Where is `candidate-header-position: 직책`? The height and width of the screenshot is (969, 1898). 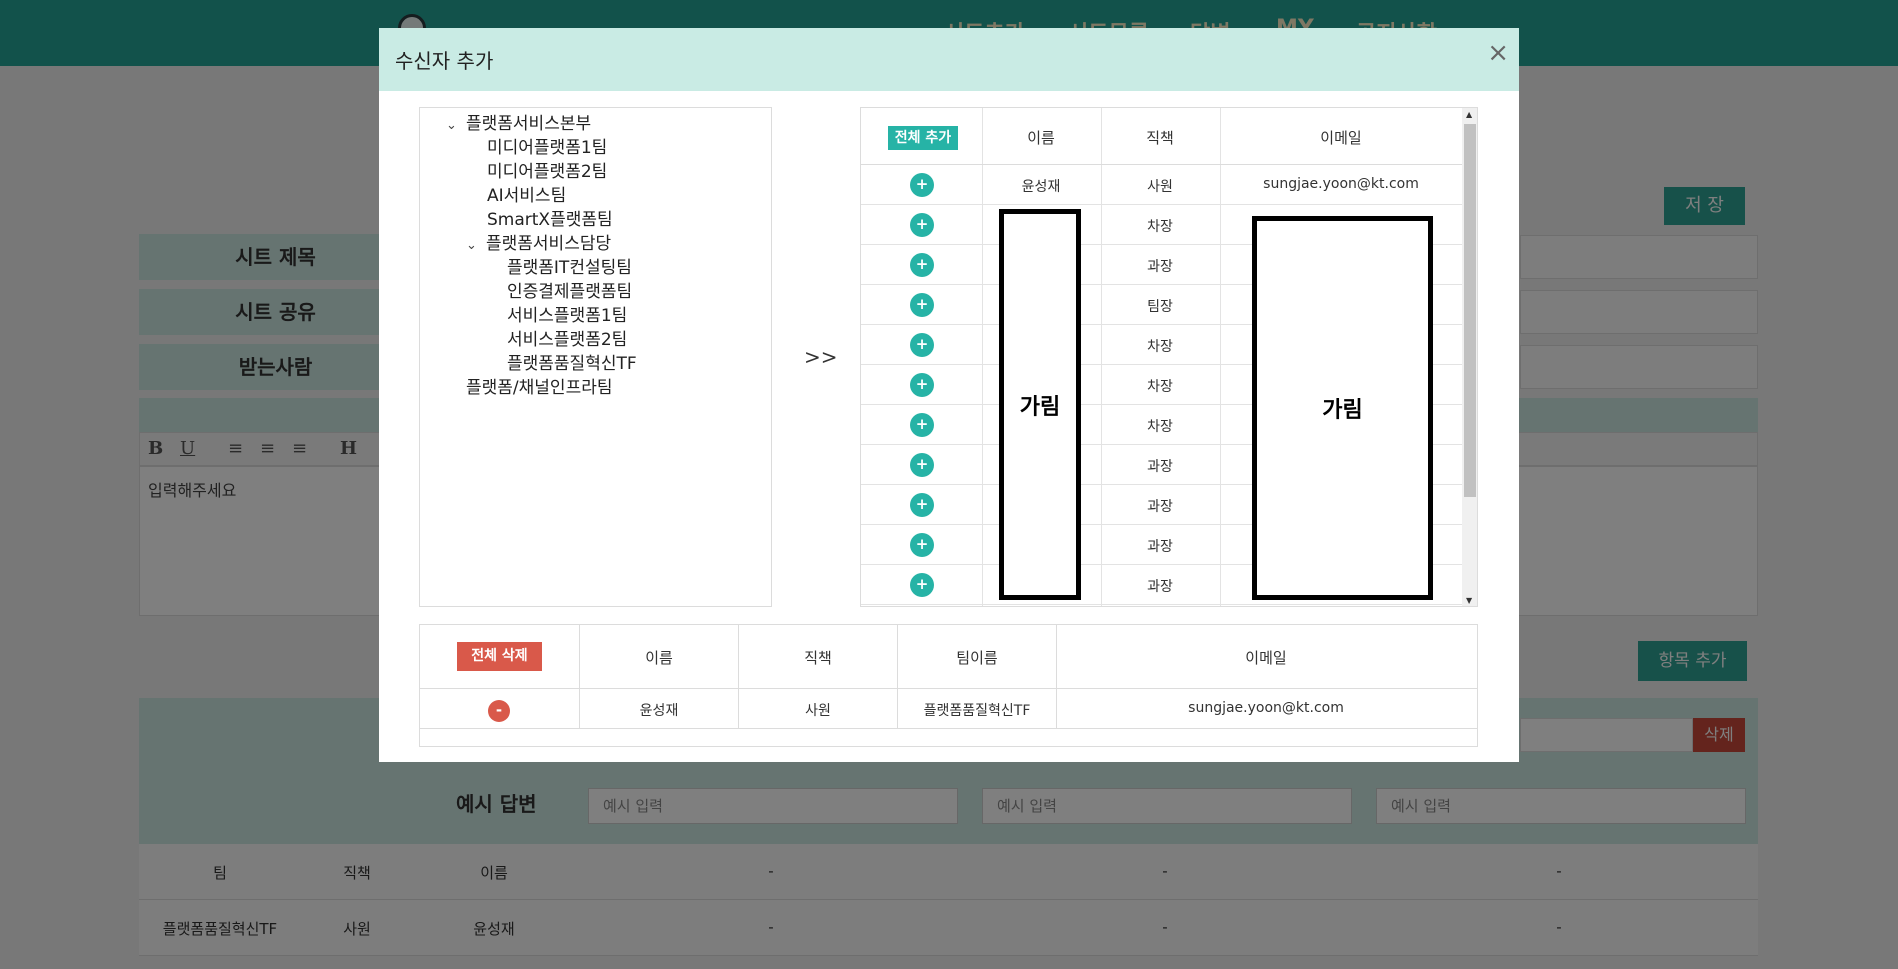 candidate-header-position: 직책 is located at coordinates (1160, 138).